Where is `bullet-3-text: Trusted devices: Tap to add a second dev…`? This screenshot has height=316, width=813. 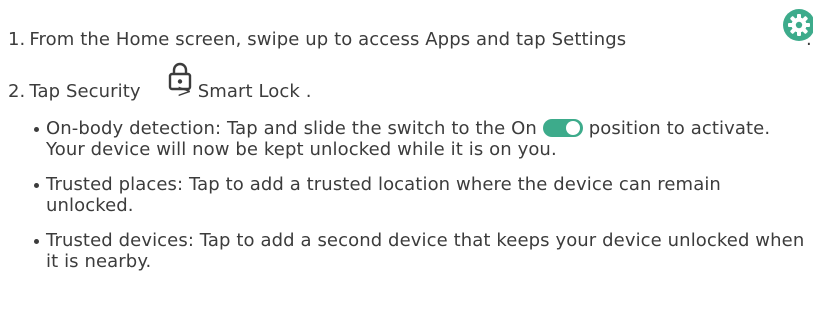 bullet-3-text: Trusted devices: Tap to add a second dev… is located at coordinates (425, 251).